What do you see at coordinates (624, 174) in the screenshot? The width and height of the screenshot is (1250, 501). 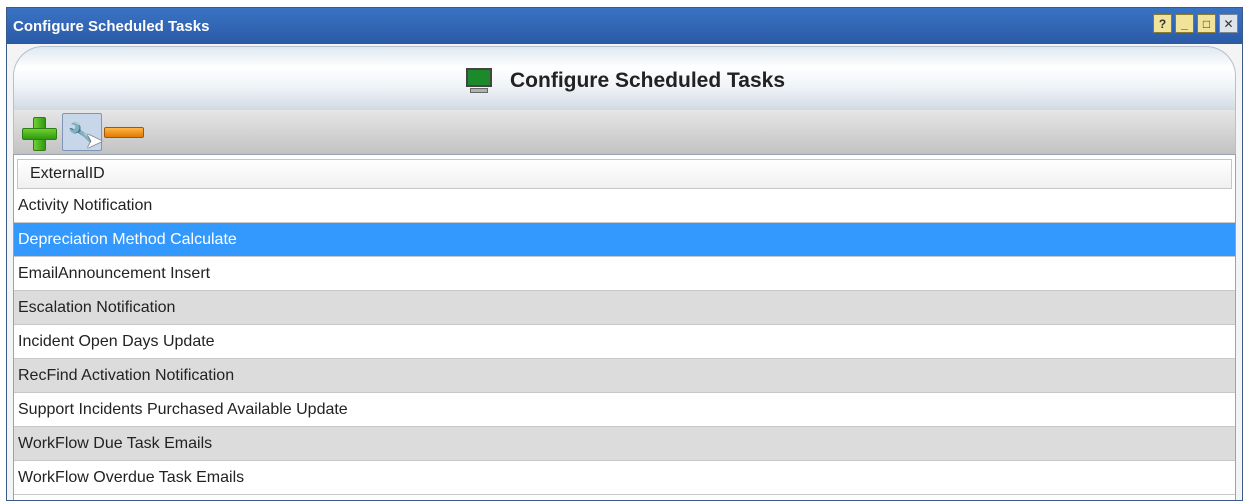 I see `column-header-externalid: ExternalID` at bounding box center [624, 174].